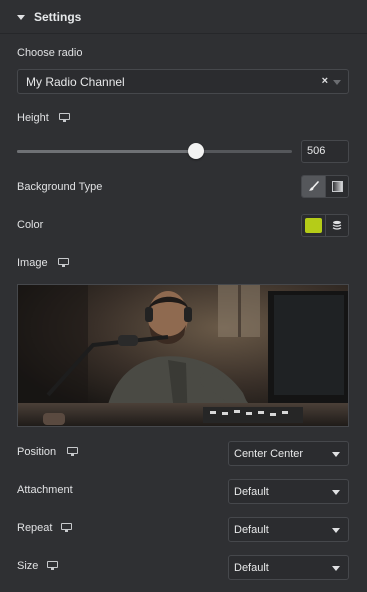 This screenshot has height=592, width=367. I want to click on gradient-background-button, so click(336, 186).